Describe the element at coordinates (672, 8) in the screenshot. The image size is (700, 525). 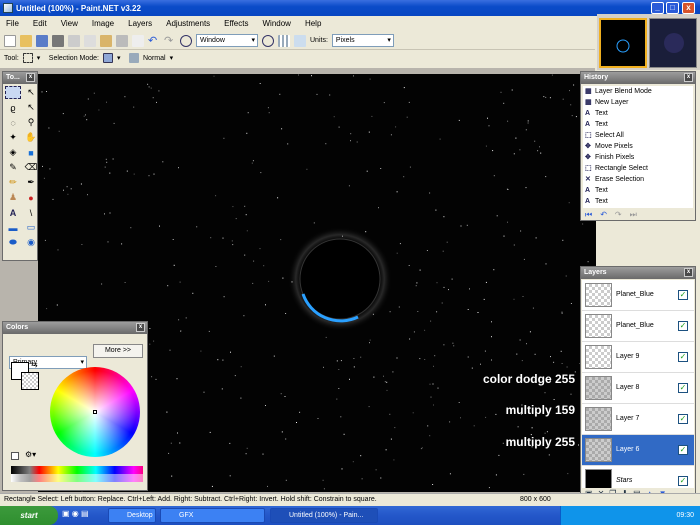
I see `maximize-button: □` at that location.